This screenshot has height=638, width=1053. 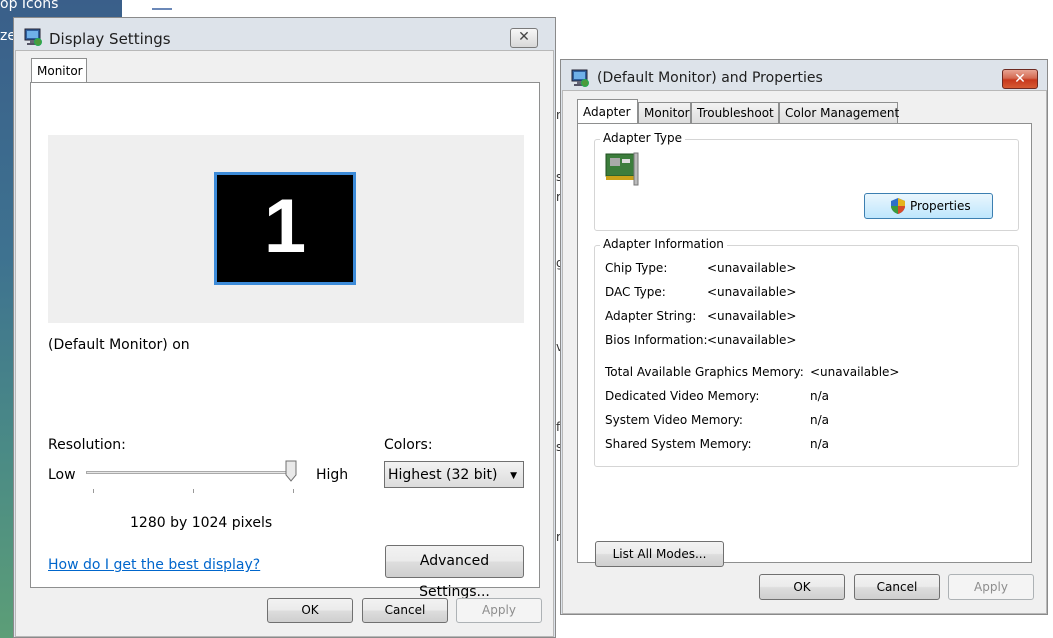 I want to click on tab-adapter: Adapter, so click(x=607, y=111).